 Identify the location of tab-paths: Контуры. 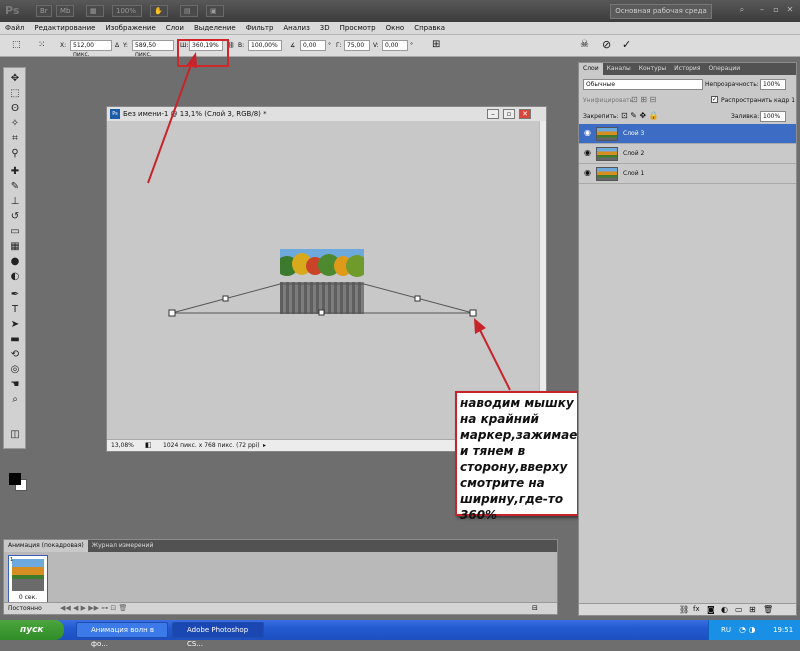
(652, 69).